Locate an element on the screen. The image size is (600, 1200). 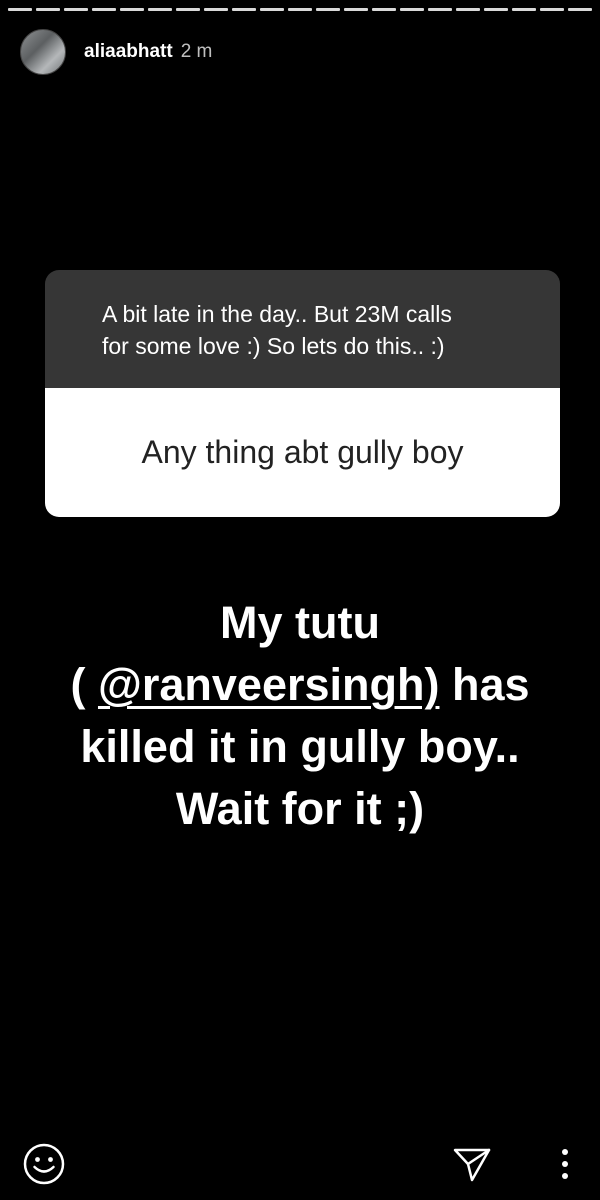
username: aliaabhatt is located at coordinates (128, 52).